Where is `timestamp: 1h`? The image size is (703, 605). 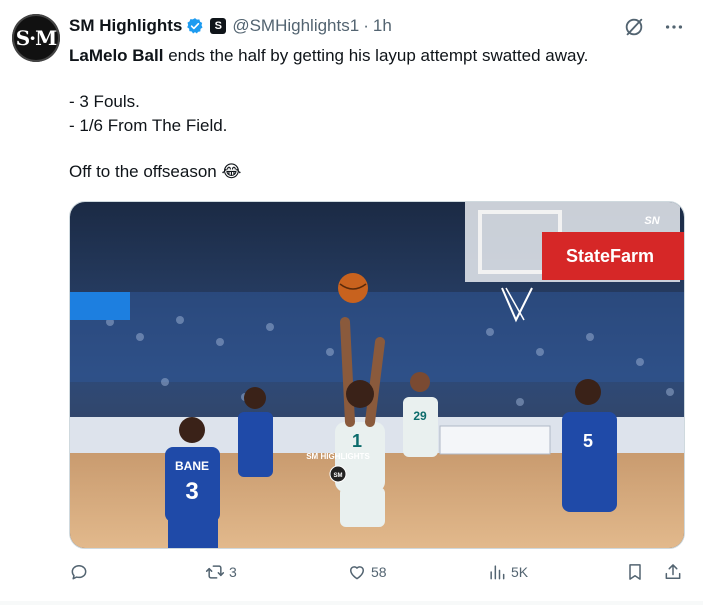
timestamp: 1h is located at coordinates (382, 26).